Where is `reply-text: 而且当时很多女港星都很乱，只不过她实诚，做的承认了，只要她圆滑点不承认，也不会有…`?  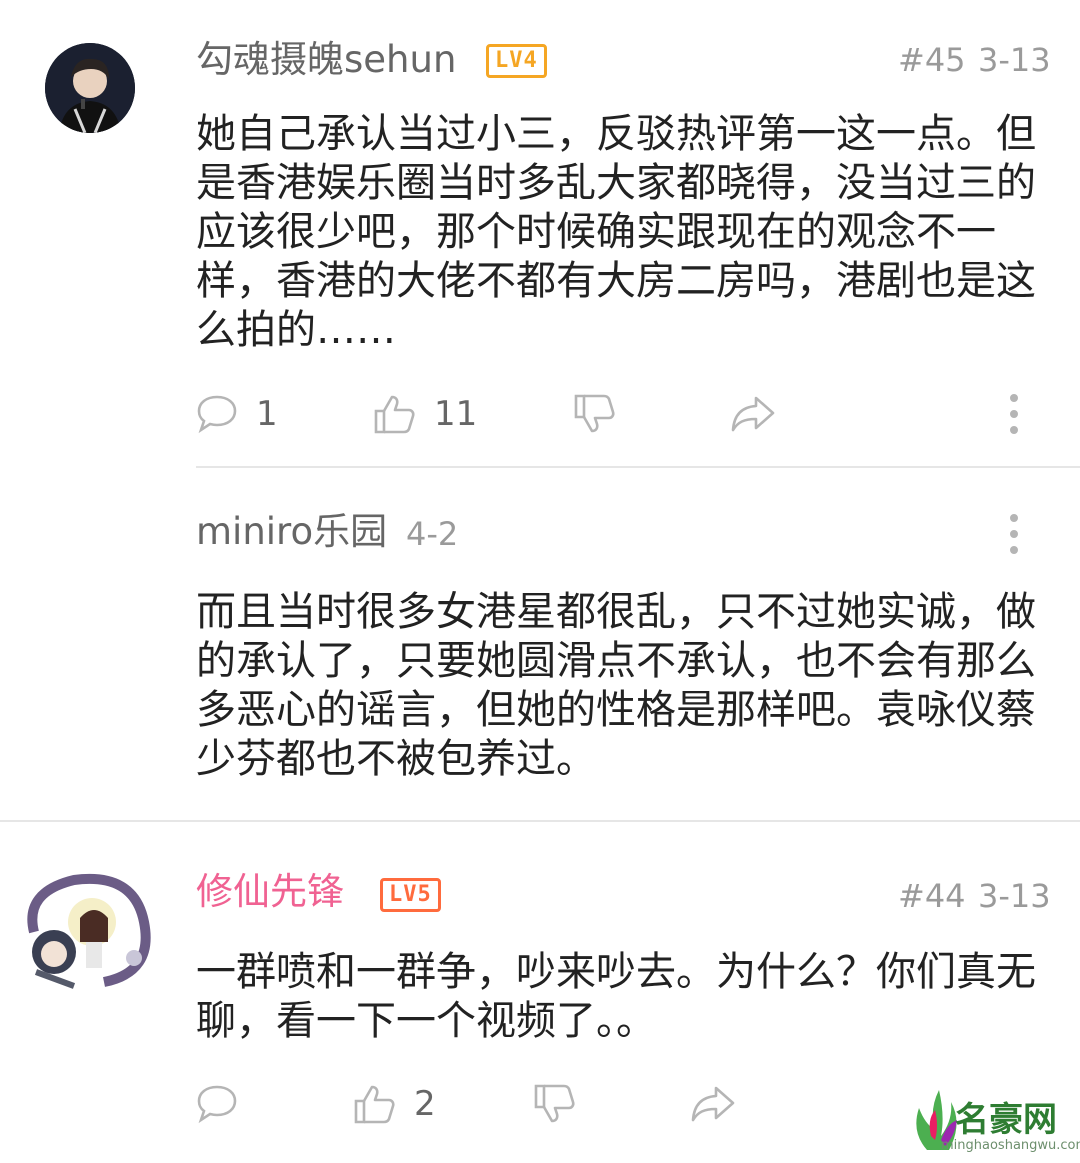
reply-text: 而且当时很多女港星都很乱，只不过她实诚，做的承认了，只要她圆滑点不承认，也不会有… is located at coordinates (616, 685).